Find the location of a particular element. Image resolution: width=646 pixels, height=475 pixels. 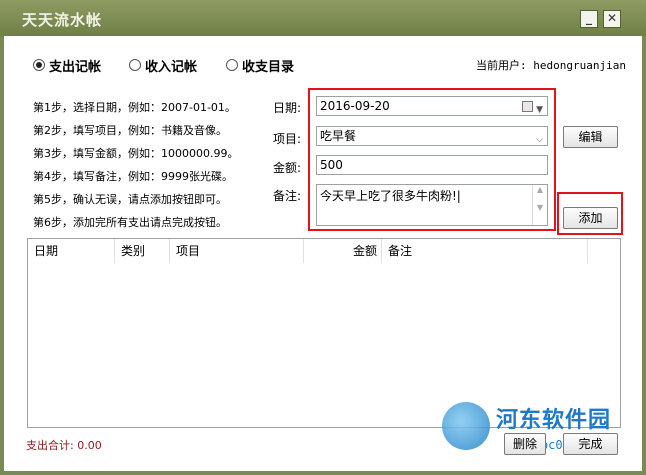

amount-label: 金额: is located at coordinates (287, 168).